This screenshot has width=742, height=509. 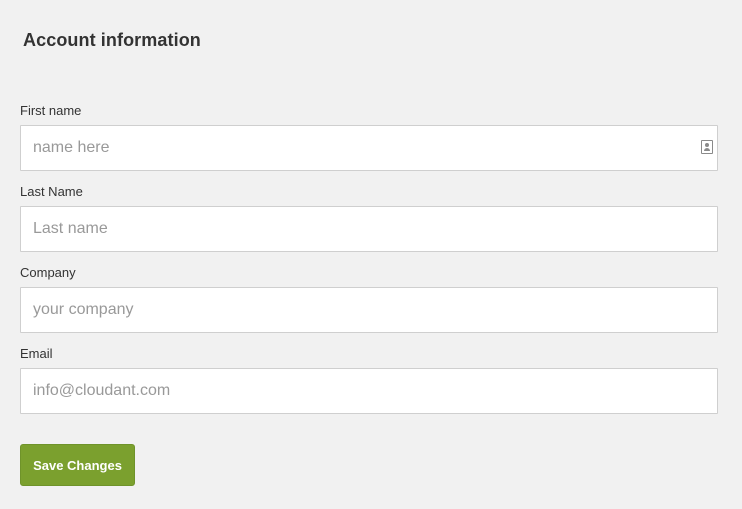 I want to click on email-field-wrapper, so click(x=369, y=391).